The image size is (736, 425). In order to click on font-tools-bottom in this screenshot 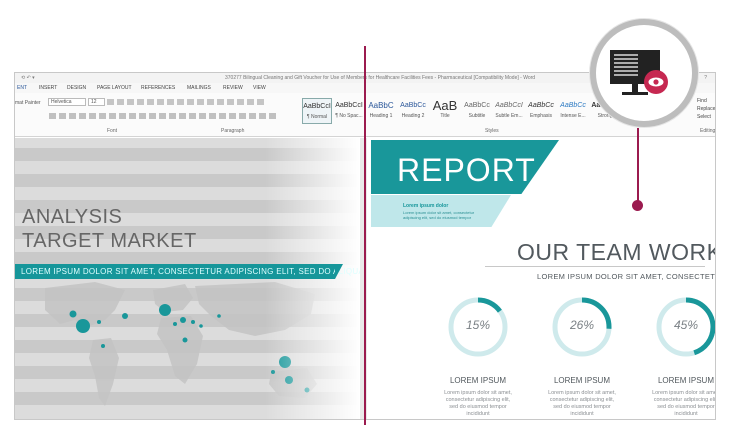, I will do `click(174, 117)`.